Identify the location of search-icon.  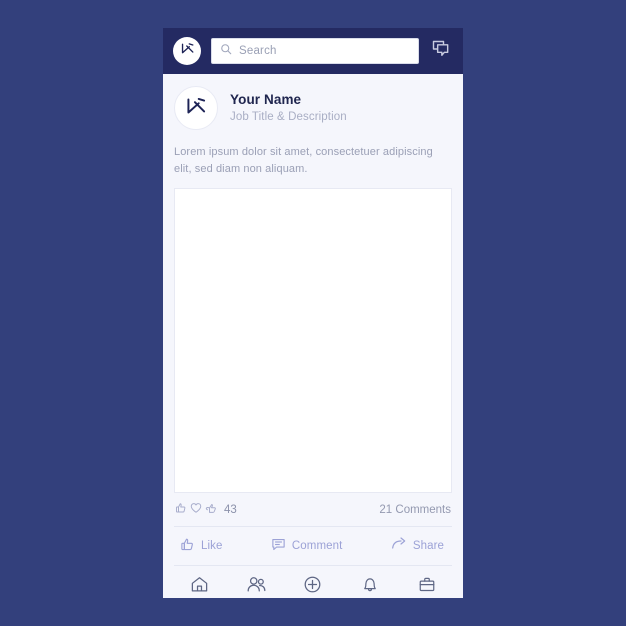
(226, 51).